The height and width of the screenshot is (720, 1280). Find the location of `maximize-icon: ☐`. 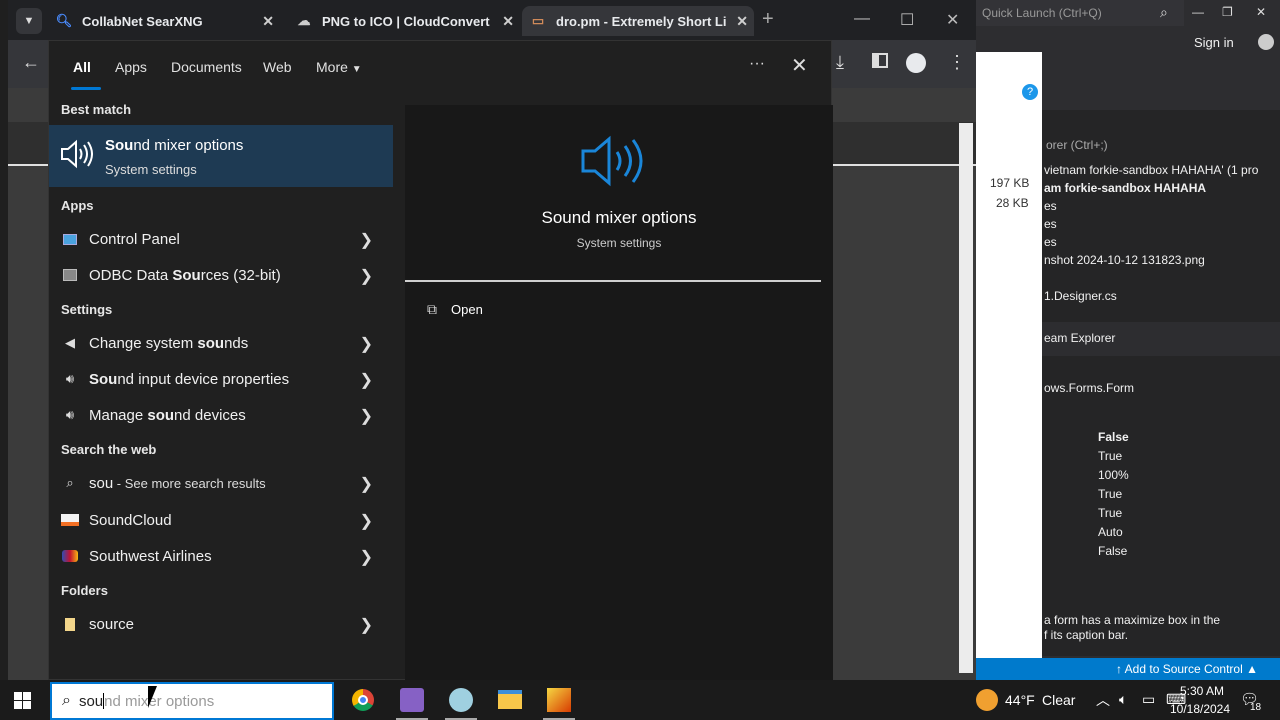

maximize-icon: ☐ is located at coordinates (907, 20).